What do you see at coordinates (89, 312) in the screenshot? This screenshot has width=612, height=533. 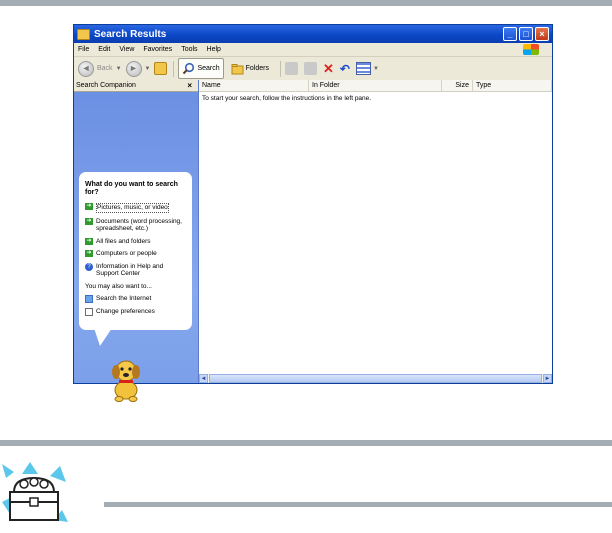 I see `preferences-icon` at bounding box center [89, 312].